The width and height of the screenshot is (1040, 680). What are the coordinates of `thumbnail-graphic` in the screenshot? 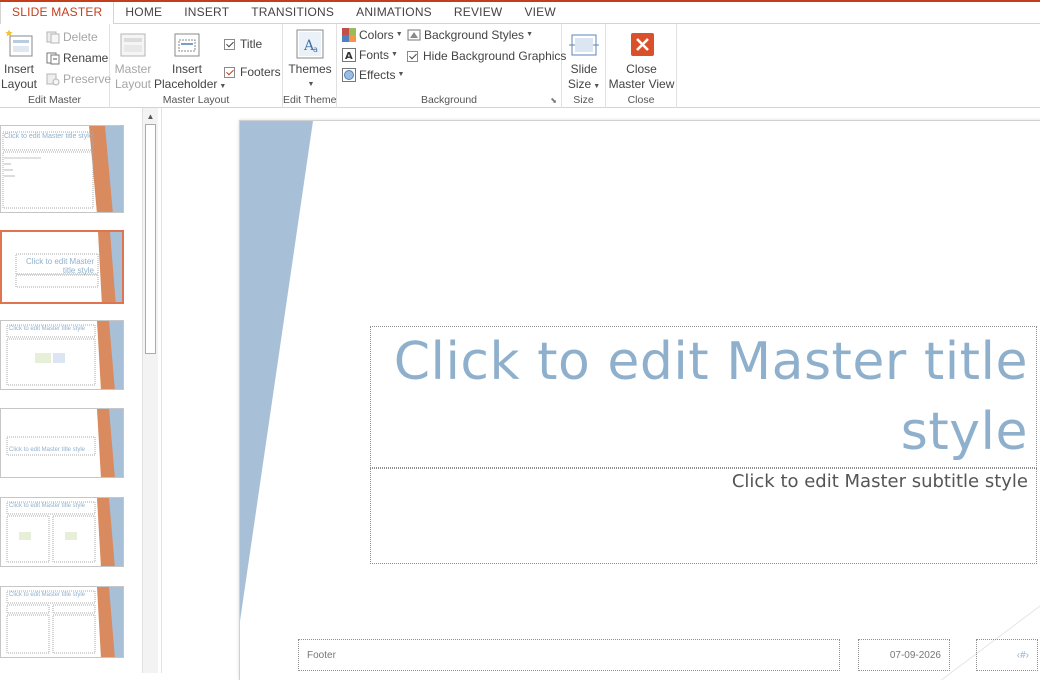 It's located at (64, 443).